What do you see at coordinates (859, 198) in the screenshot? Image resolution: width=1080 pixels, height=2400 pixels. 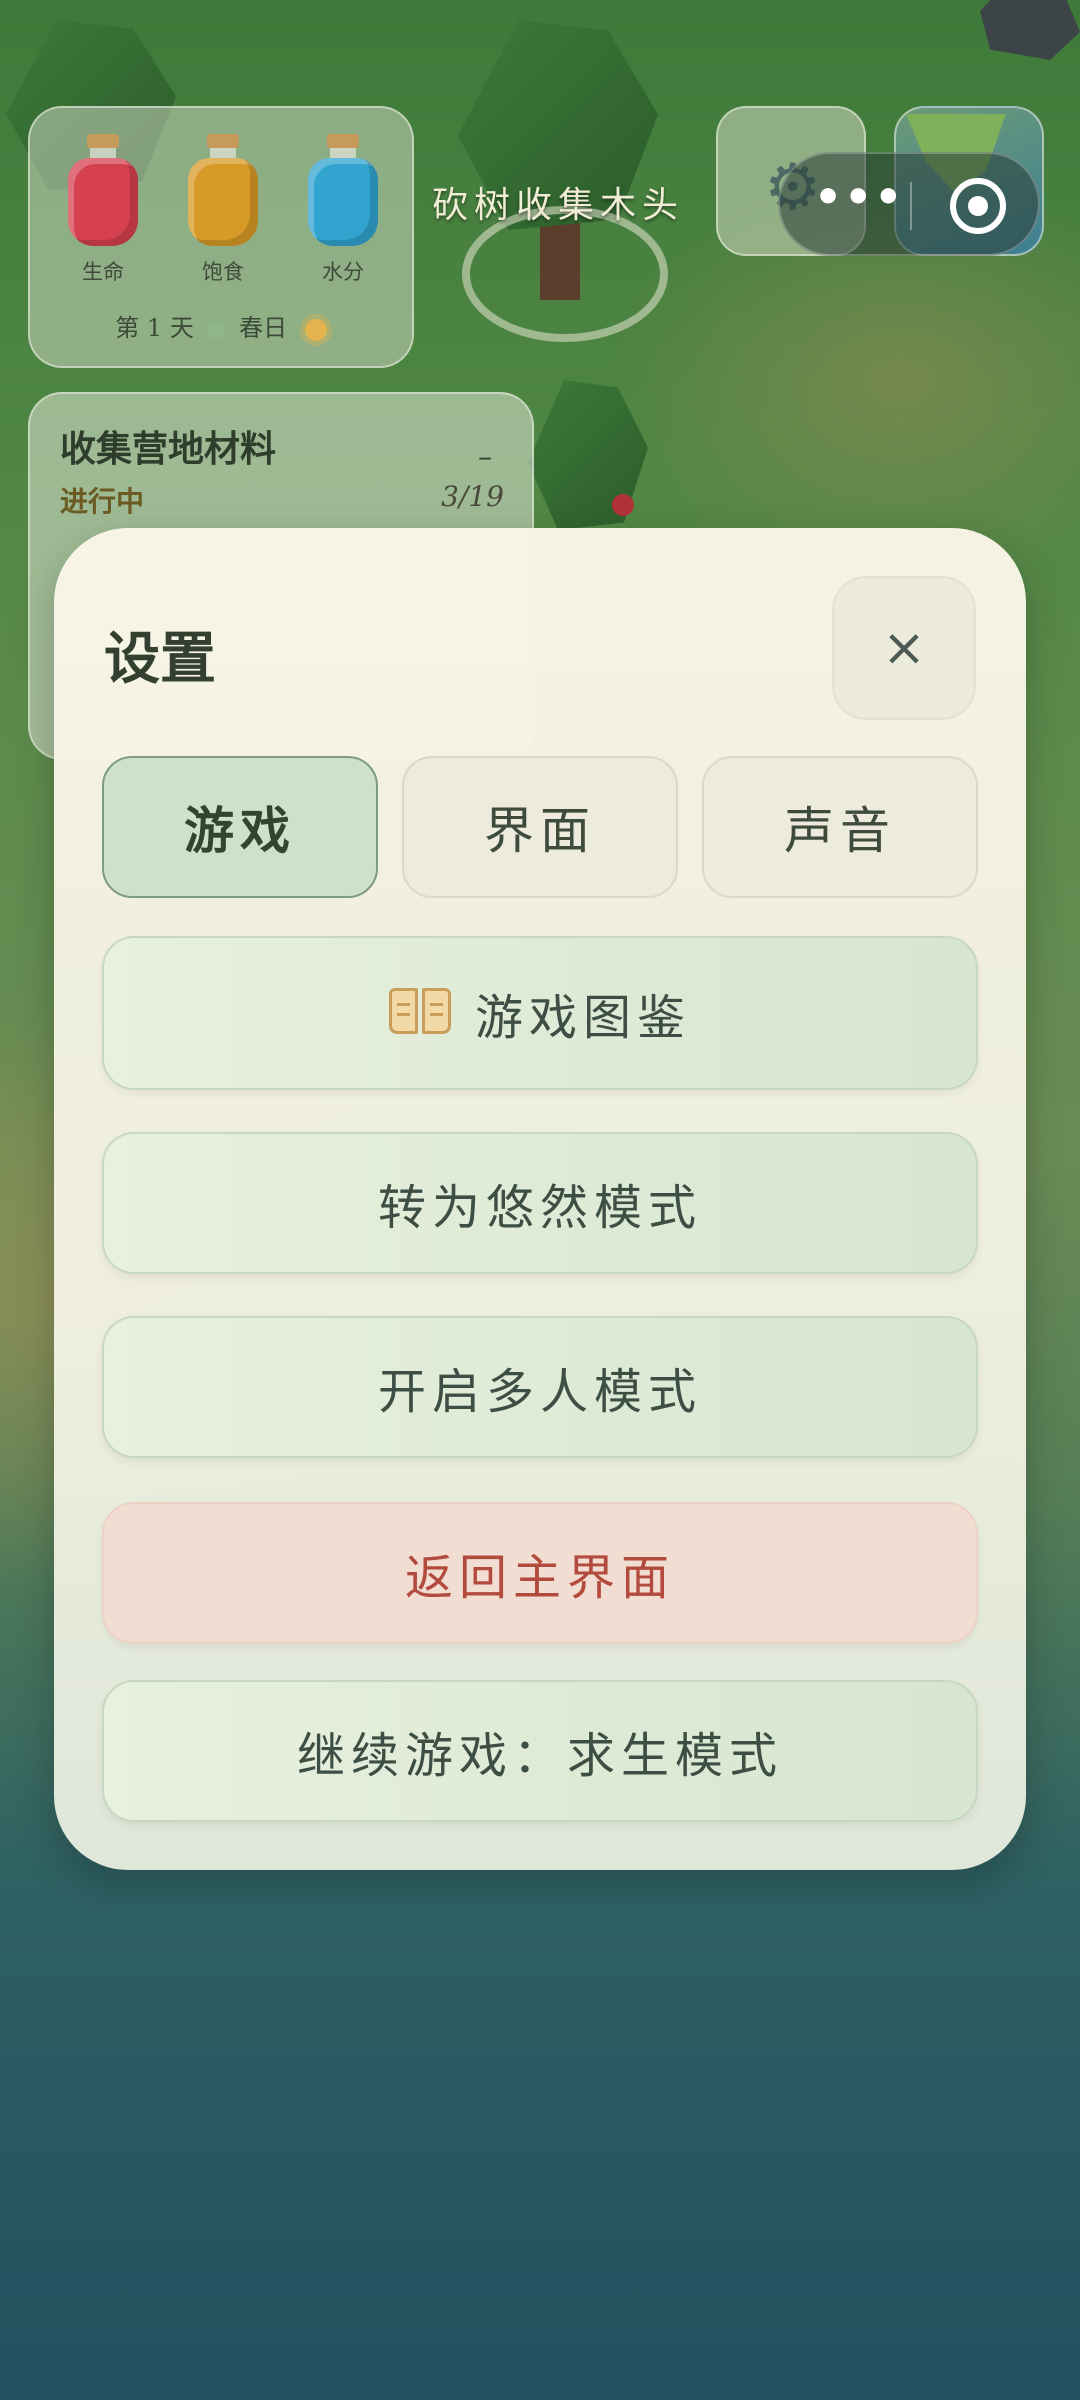 I see `more-icon: •••` at bounding box center [859, 198].